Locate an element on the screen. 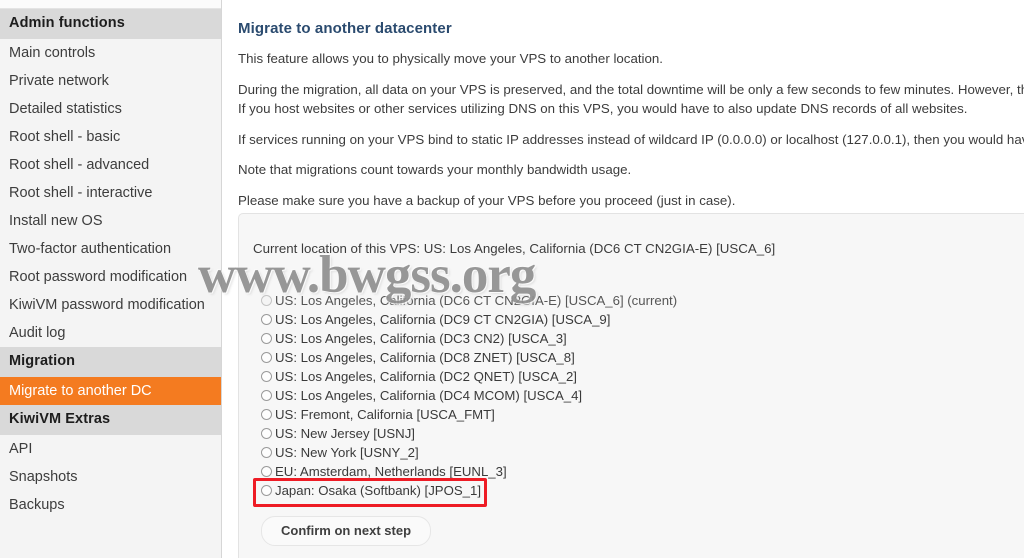 Image resolution: width=1024 pixels, height=558 pixels. sidebar-item-backups: Backups is located at coordinates (110, 505).